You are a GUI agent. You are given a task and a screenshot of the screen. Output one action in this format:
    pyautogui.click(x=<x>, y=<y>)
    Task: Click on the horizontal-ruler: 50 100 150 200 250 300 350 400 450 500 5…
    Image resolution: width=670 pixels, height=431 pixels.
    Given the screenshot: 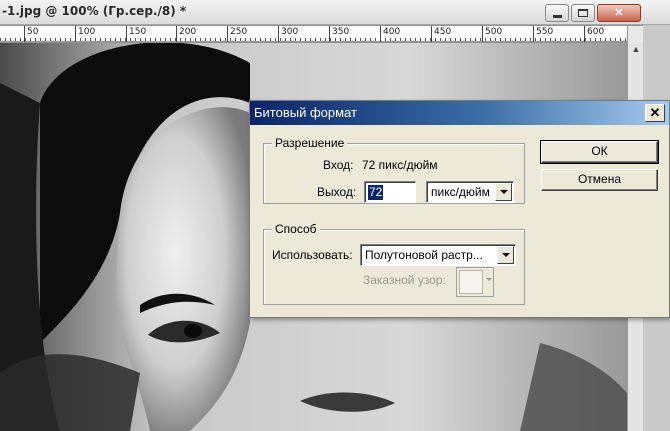 What is the action you would take?
    pyautogui.click(x=313, y=34)
    